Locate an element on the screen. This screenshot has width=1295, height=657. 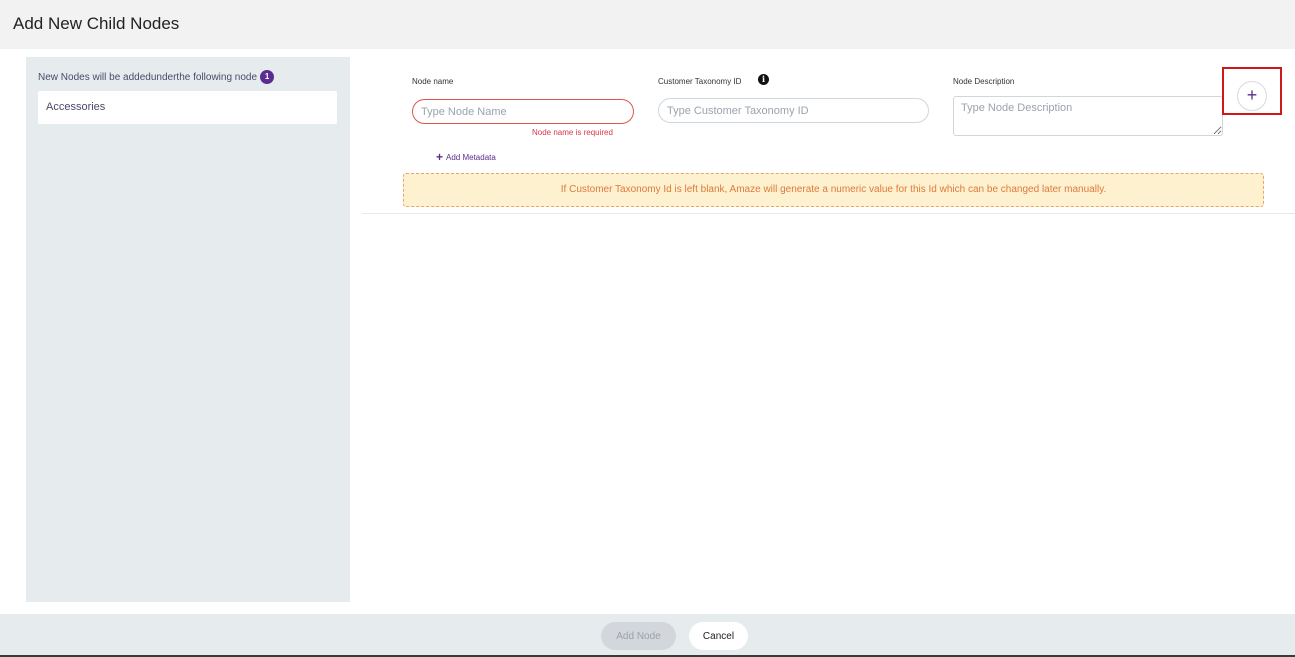
page-title: Add New Child Nodes is located at coordinates (96, 23).